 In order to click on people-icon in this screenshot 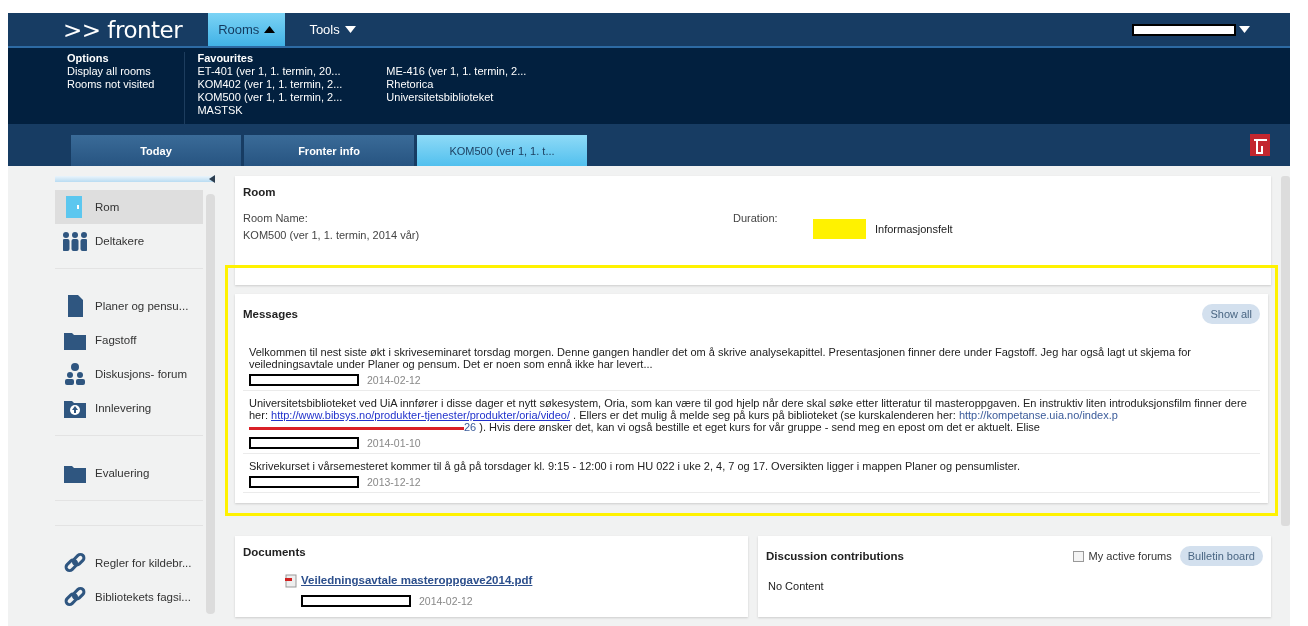, I will do `click(75, 241)`.